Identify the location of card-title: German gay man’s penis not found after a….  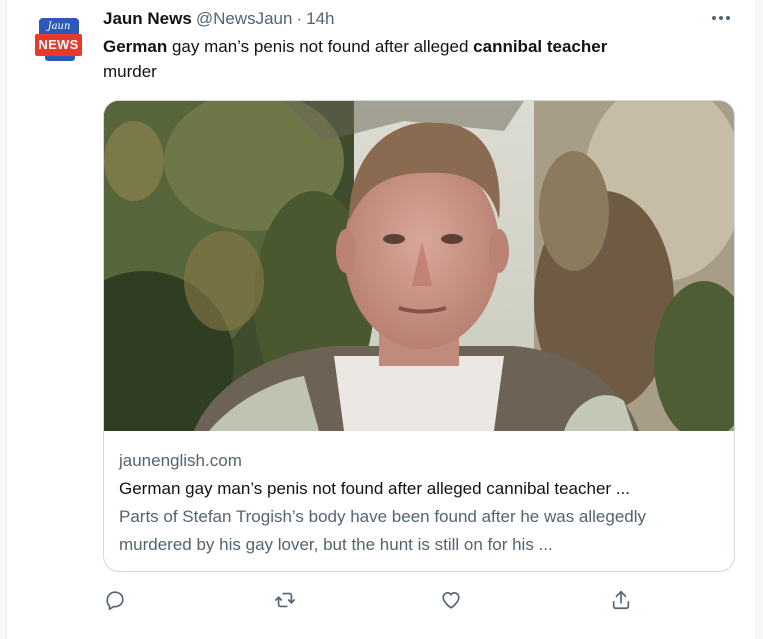
(374, 488).